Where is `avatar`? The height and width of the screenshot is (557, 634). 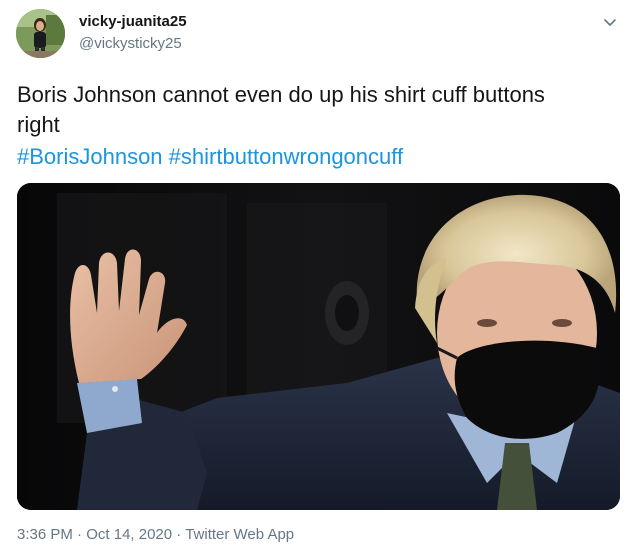
avatar is located at coordinates (40, 33).